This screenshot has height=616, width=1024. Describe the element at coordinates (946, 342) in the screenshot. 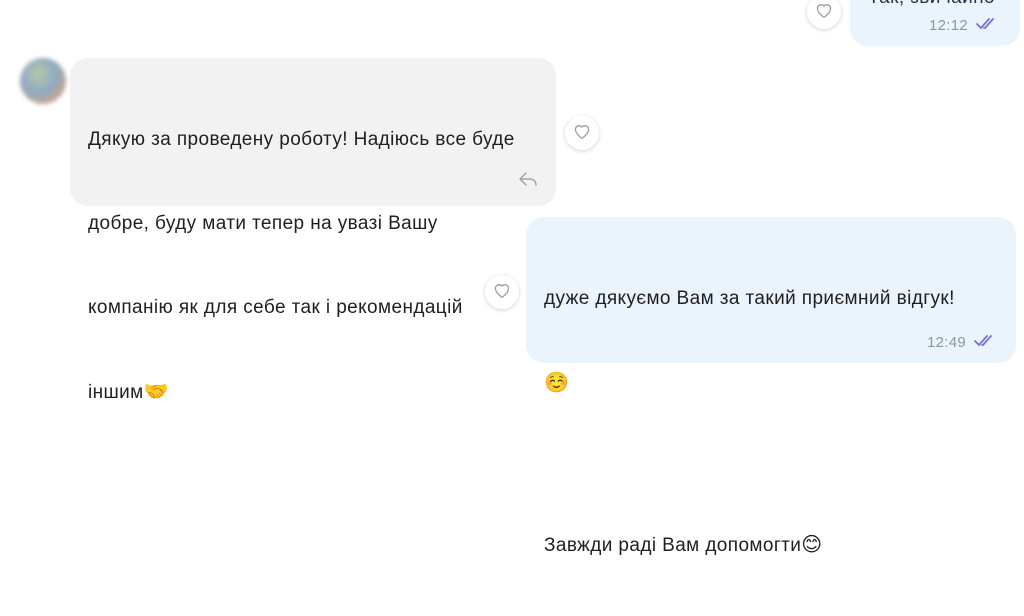

I see `message-time: 12:49` at that location.